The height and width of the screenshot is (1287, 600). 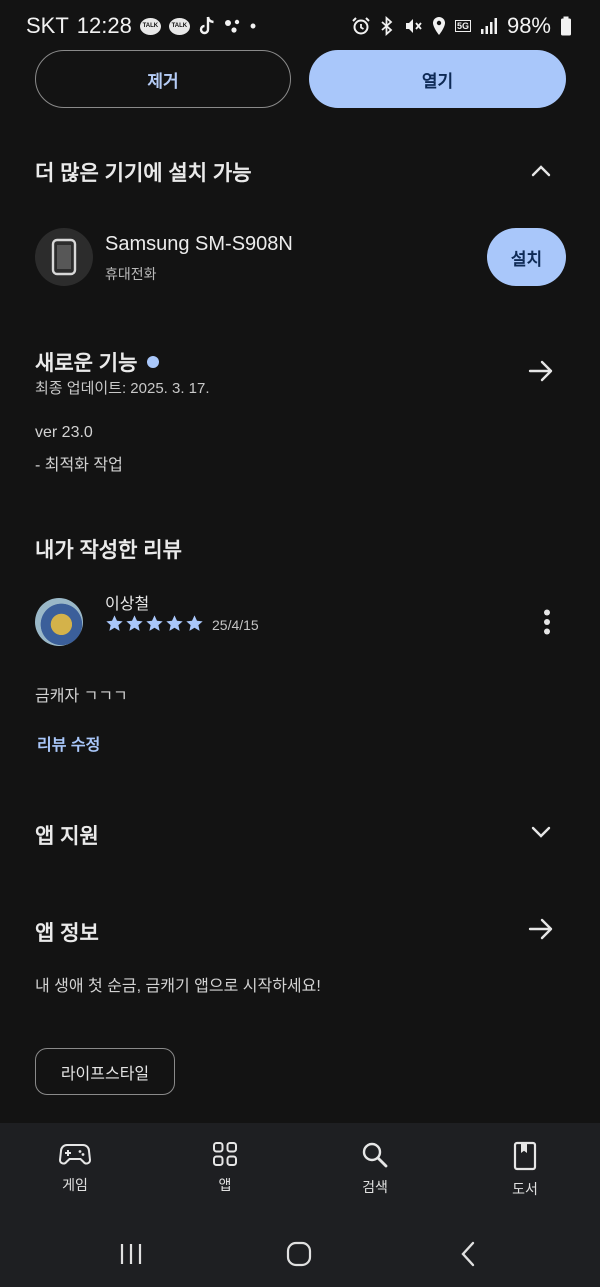 What do you see at coordinates (375, 1187) in the screenshot?
I see `nav-search-label: 검색` at bounding box center [375, 1187].